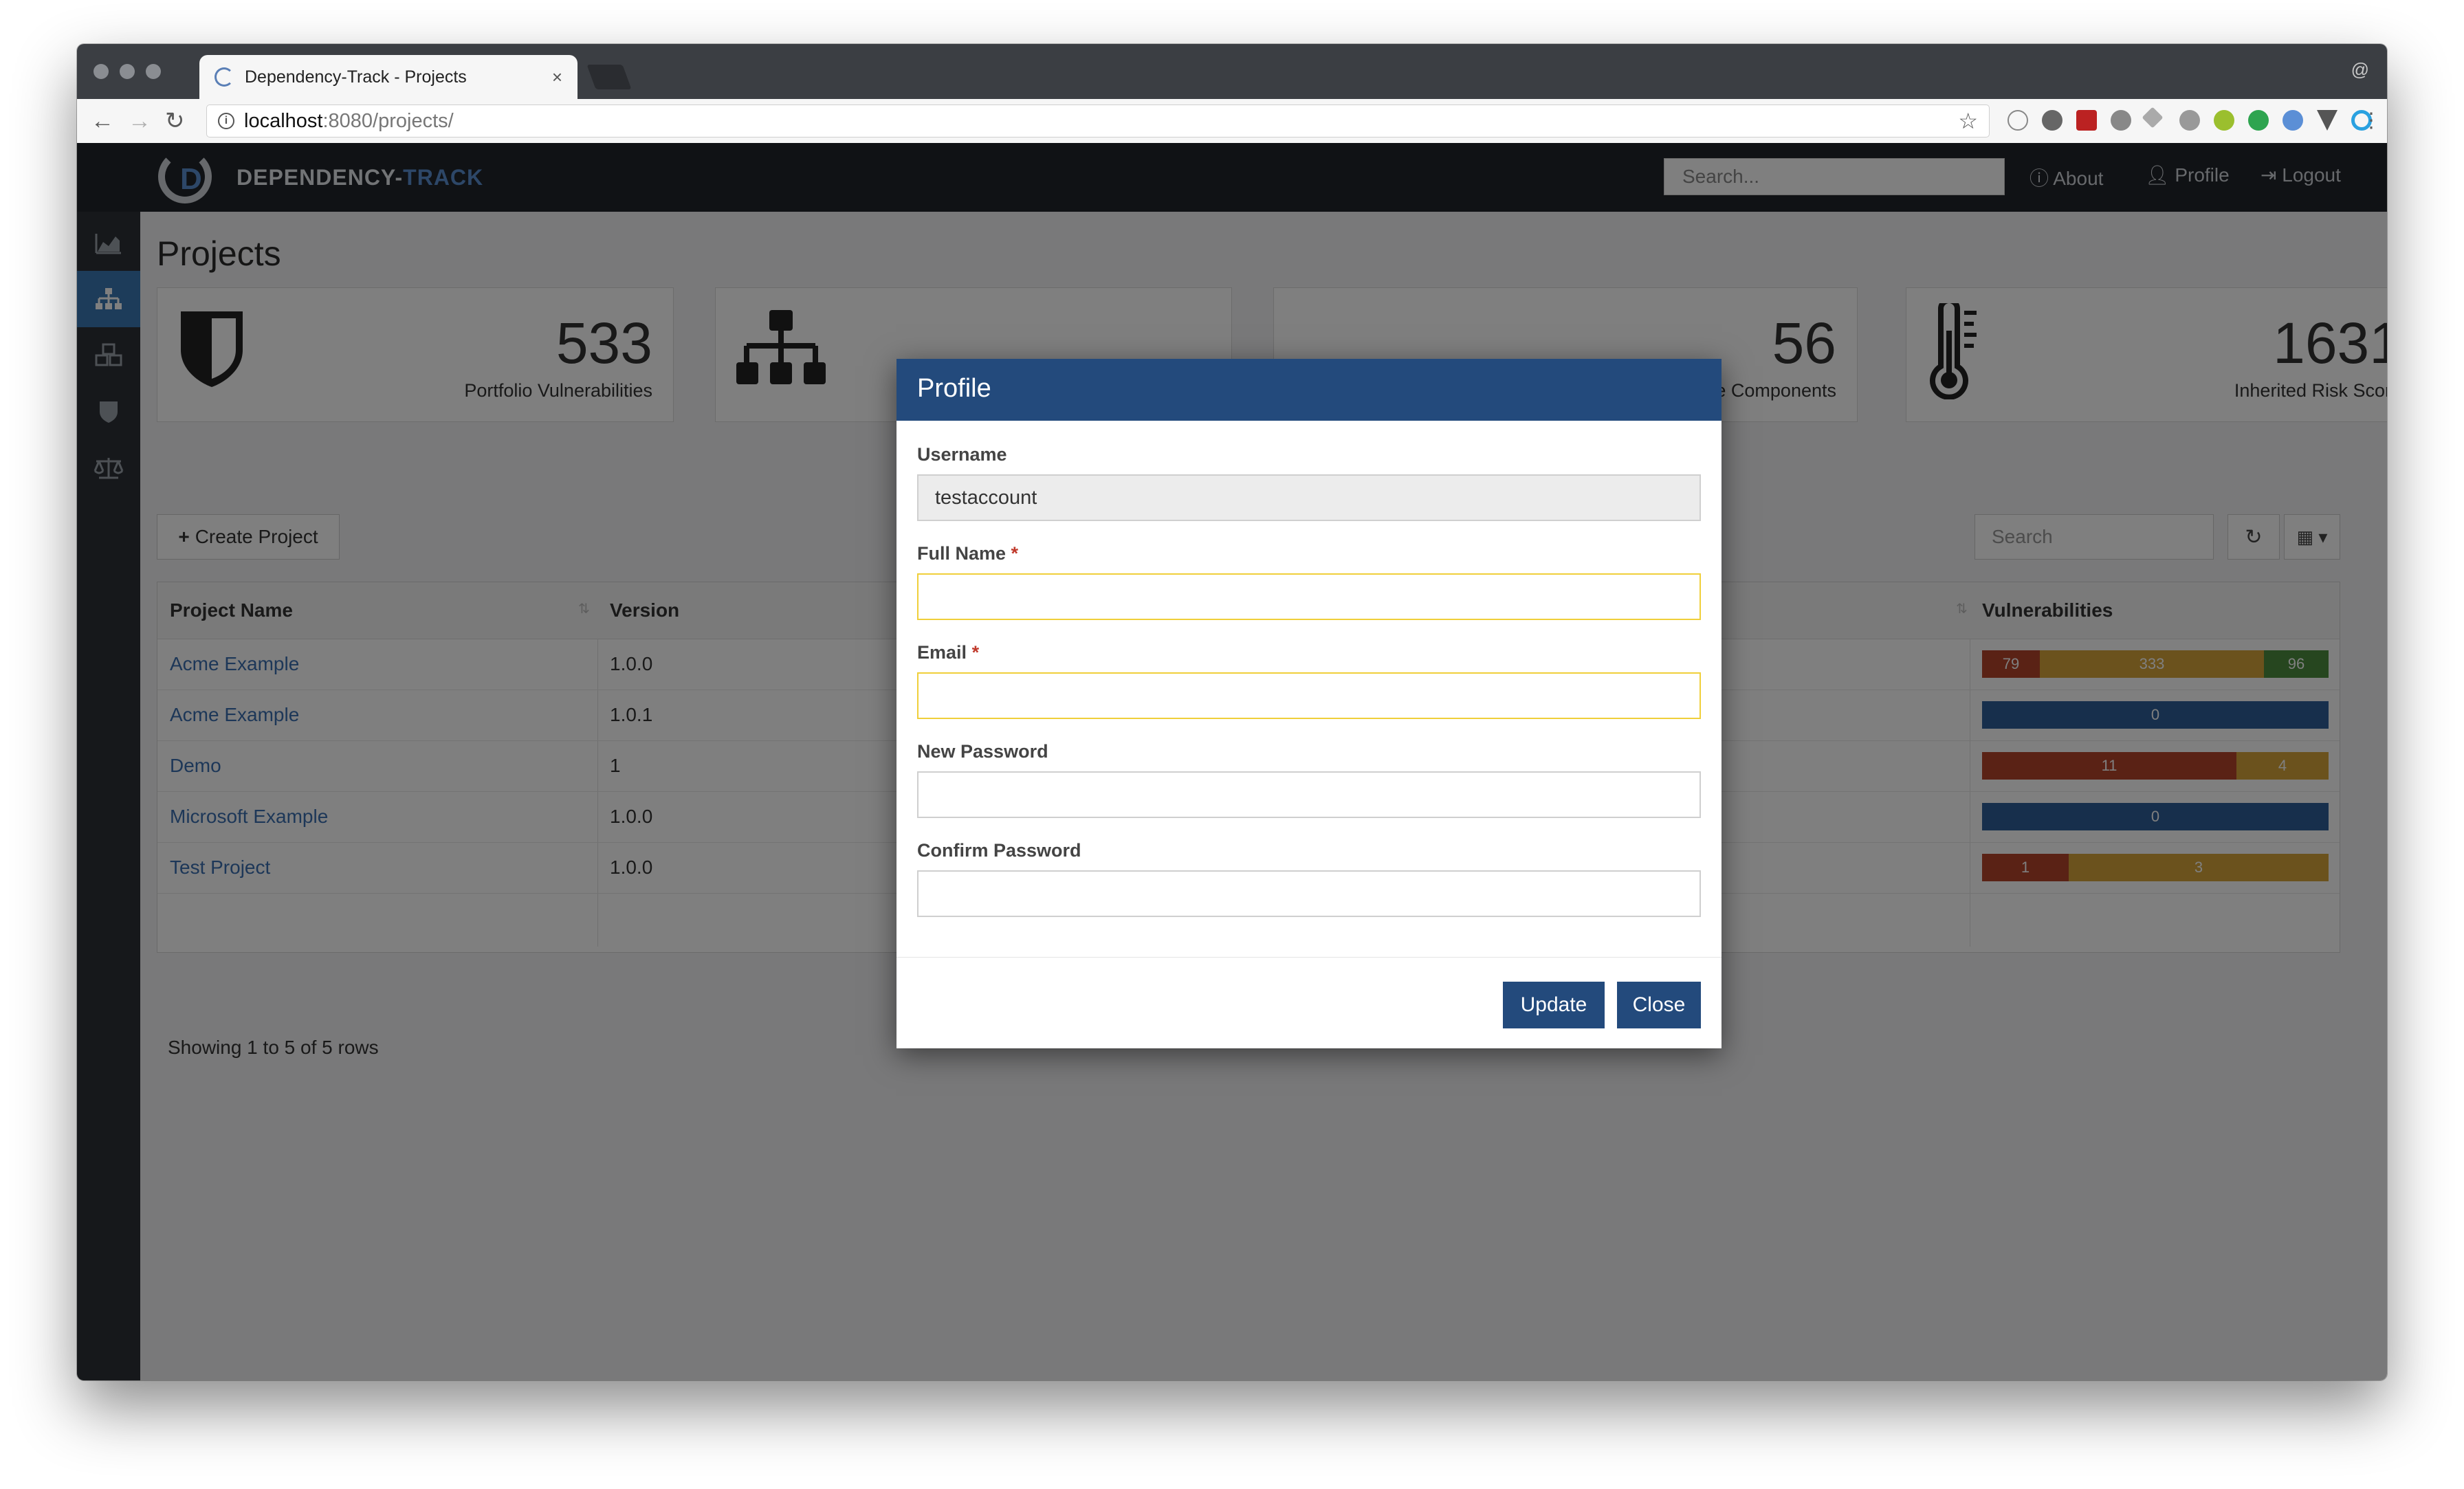 The image size is (2464, 1489). I want to click on username-field: testaccount, so click(1309, 497).